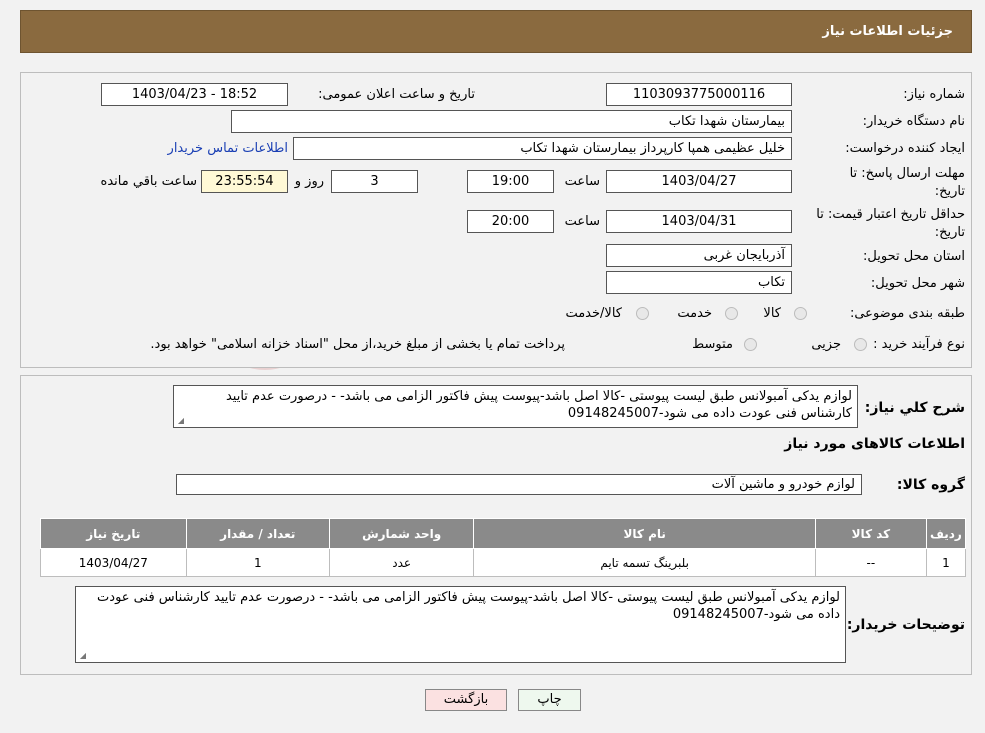 Image resolution: width=985 pixels, height=733 pixels. I want to click on city-field: تکاب, so click(699, 282).